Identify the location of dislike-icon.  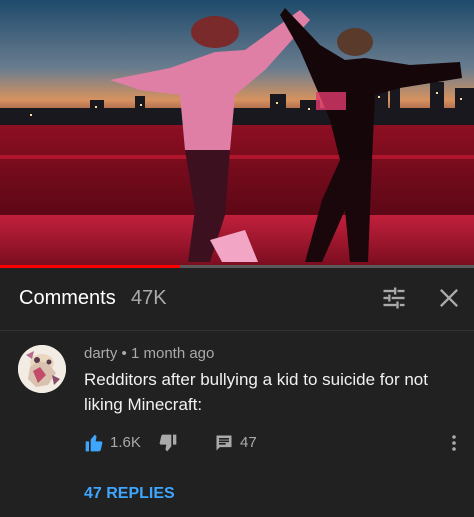
(168, 443).